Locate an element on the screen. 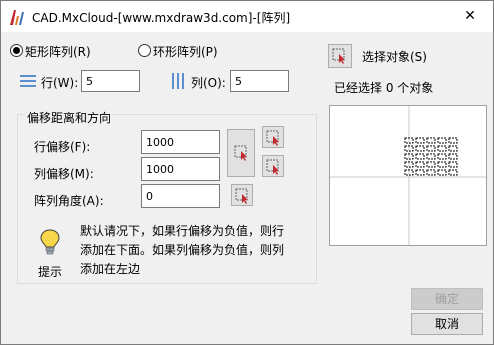 The image size is (494, 345). selection-status: 已经选择 0 个对象 is located at coordinates (384, 88).